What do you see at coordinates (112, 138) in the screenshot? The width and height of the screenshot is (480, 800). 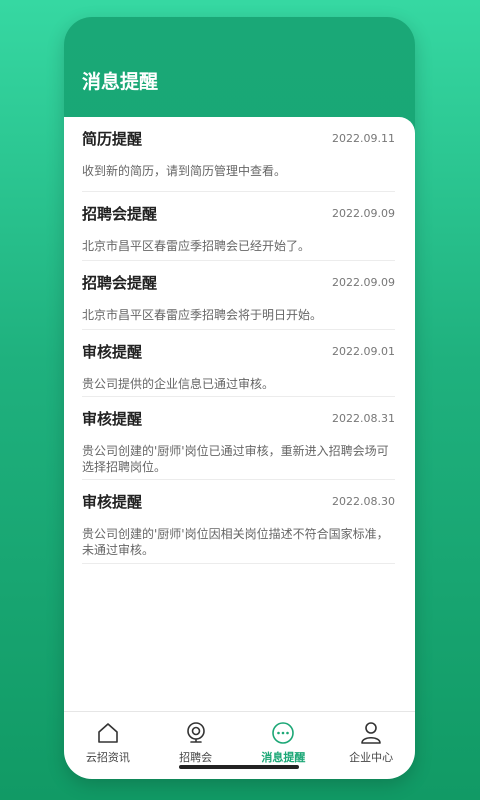 I see `message-title: 简历提醒` at bounding box center [112, 138].